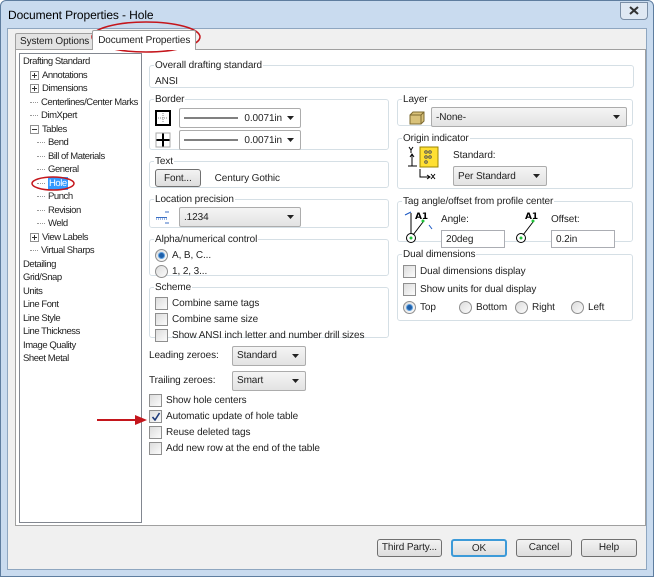 This screenshot has width=654, height=577. What do you see at coordinates (167, 82) in the screenshot?
I see `standard-value: ANSI` at bounding box center [167, 82].